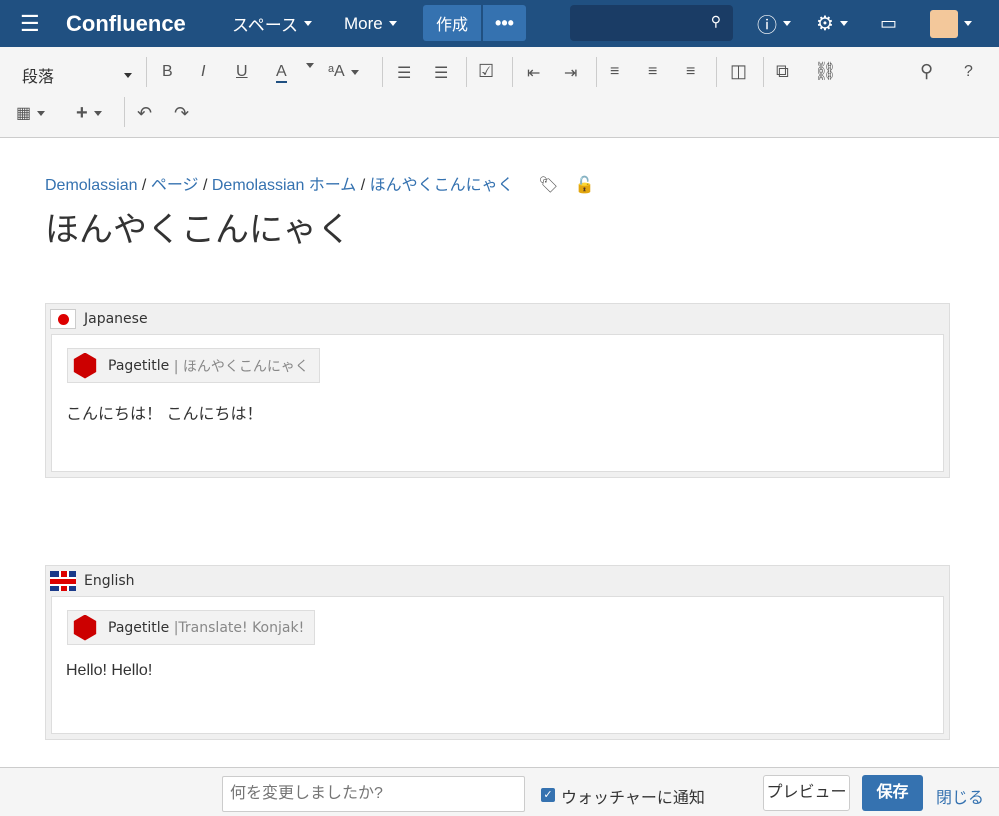 The width and height of the screenshot is (999, 816). I want to click on spaces-label: スペース, so click(265, 25).